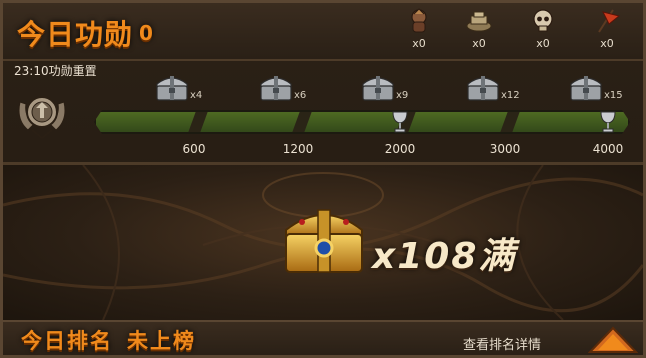  I want to click on merit-progress-bar, so click(362, 122).